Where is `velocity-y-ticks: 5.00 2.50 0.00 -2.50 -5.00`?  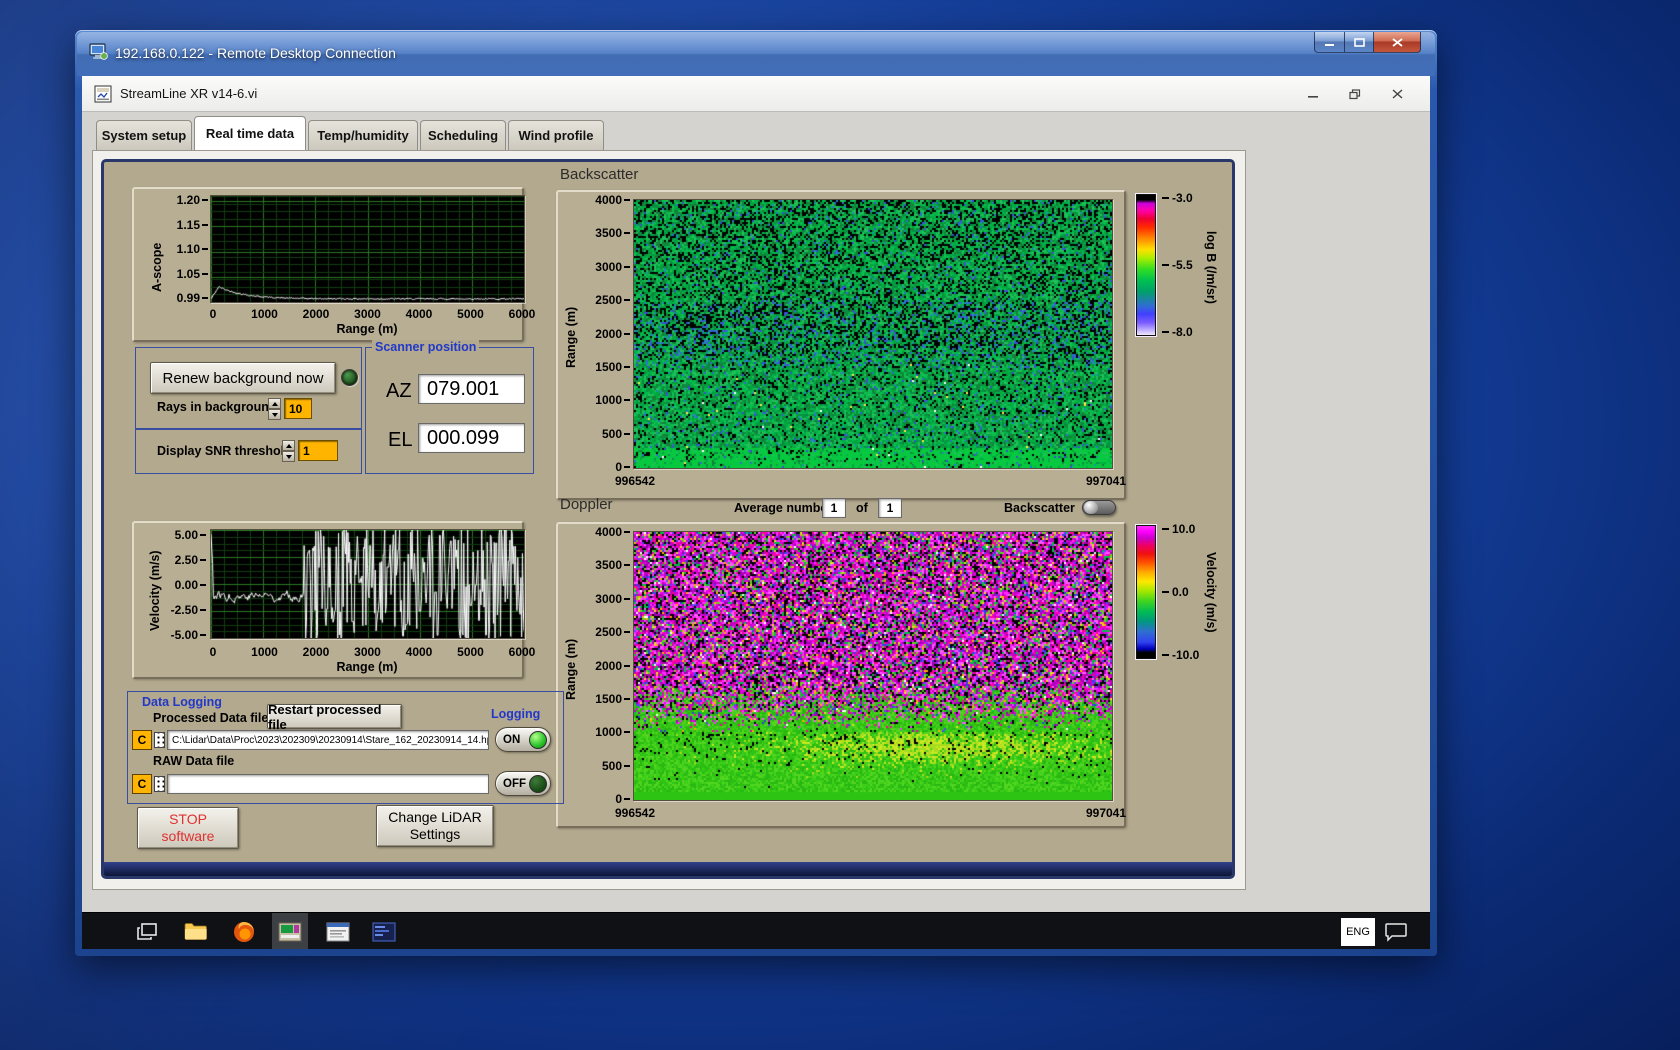
velocity-y-ticks: 5.00 2.50 0.00 -2.50 -5.00 is located at coordinates (186, 585).